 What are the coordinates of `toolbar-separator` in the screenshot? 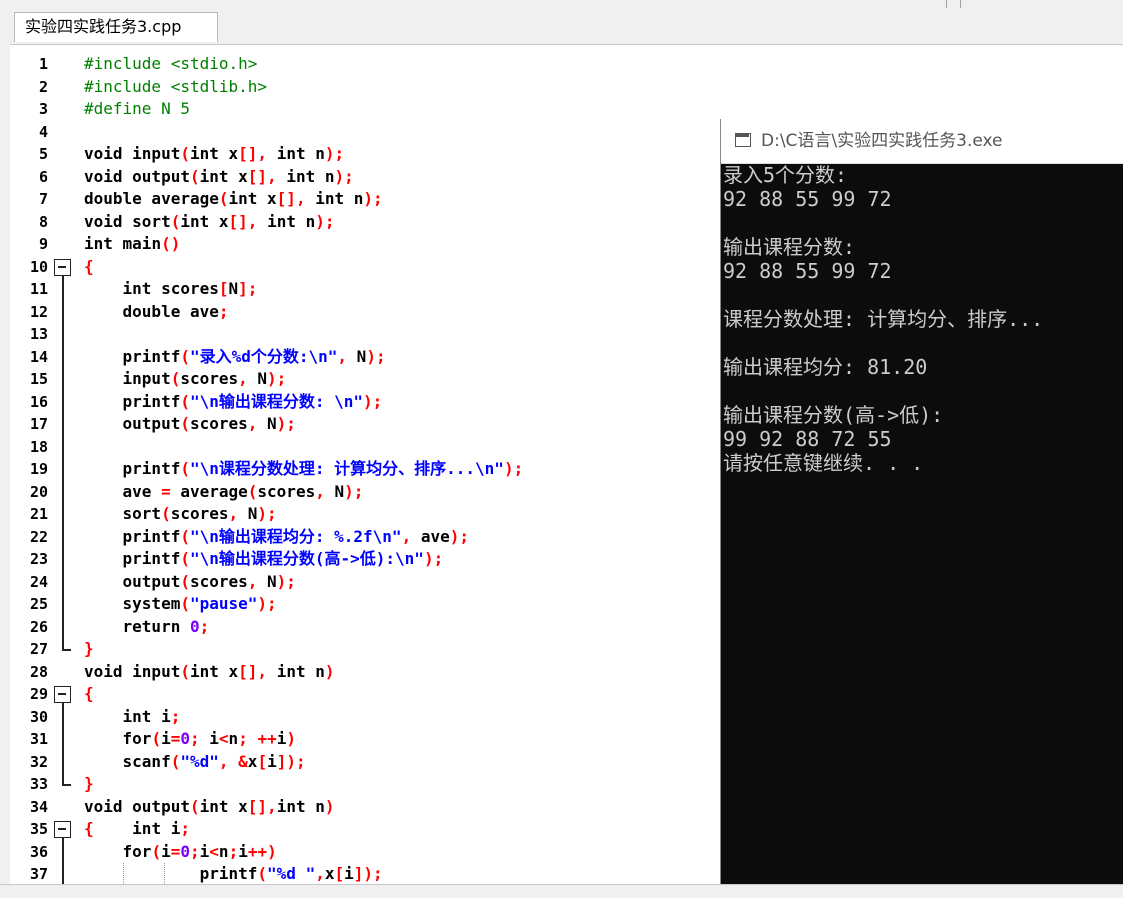 It's located at (946, 4).